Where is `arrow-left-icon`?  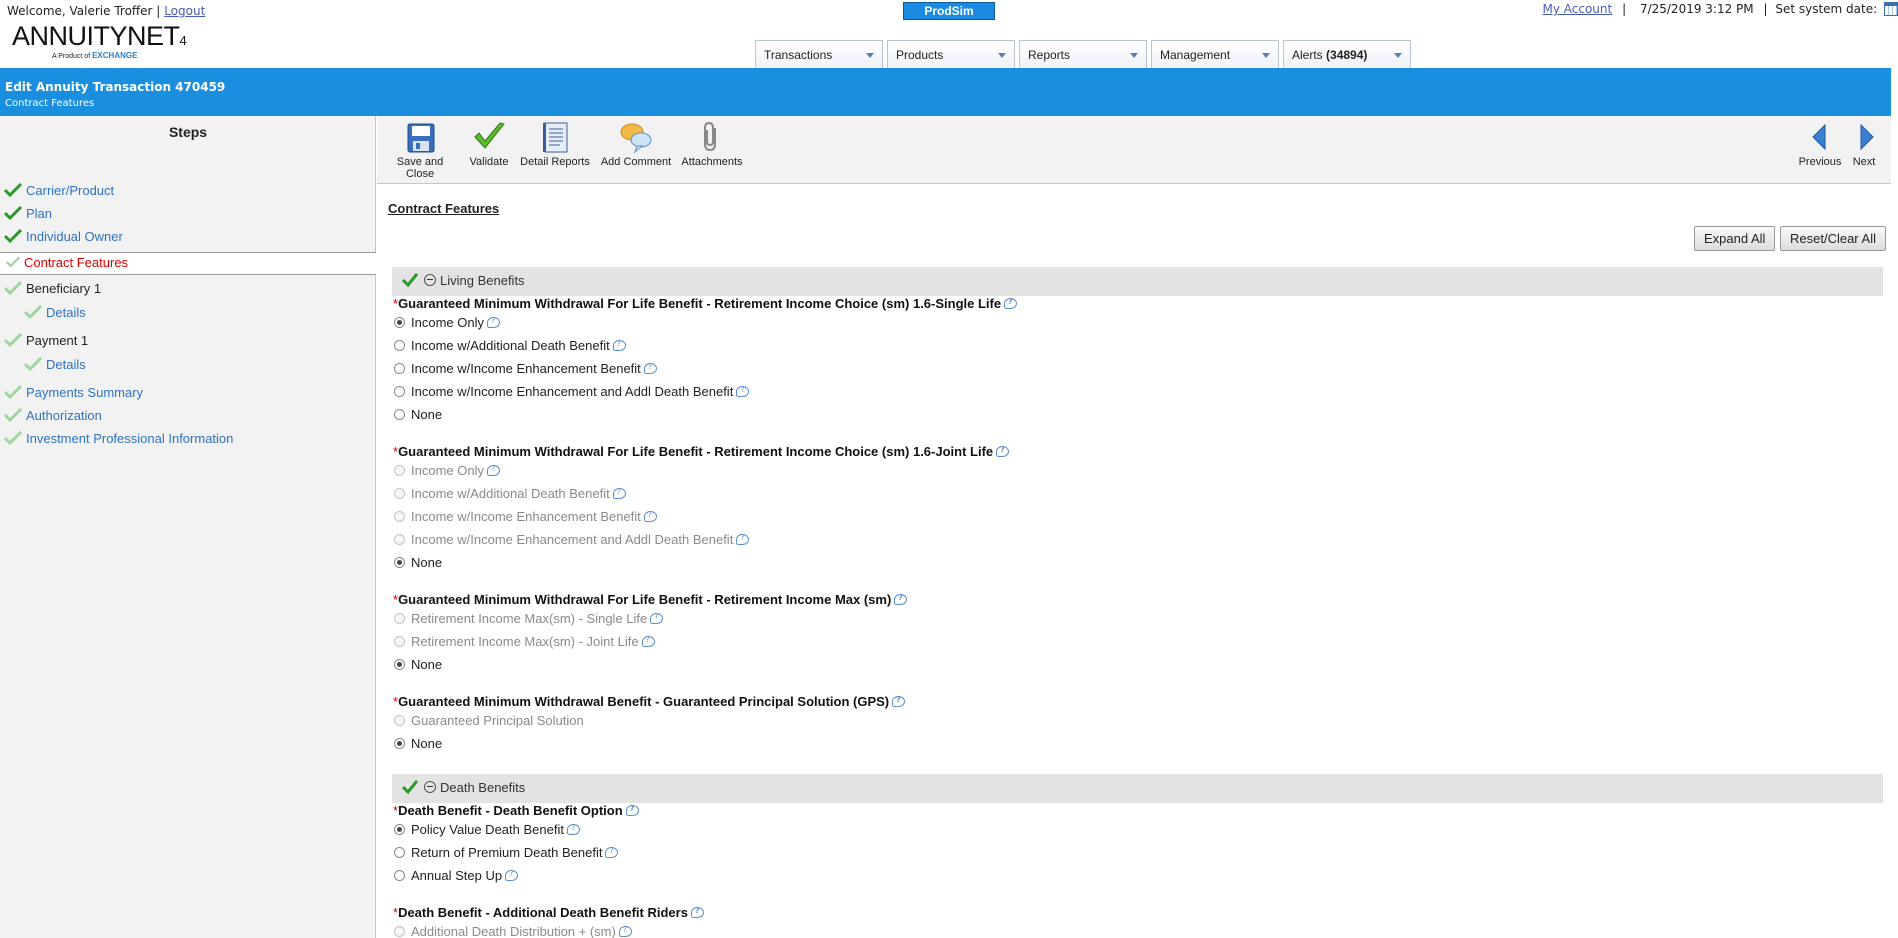 arrow-left-icon is located at coordinates (1819, 137).